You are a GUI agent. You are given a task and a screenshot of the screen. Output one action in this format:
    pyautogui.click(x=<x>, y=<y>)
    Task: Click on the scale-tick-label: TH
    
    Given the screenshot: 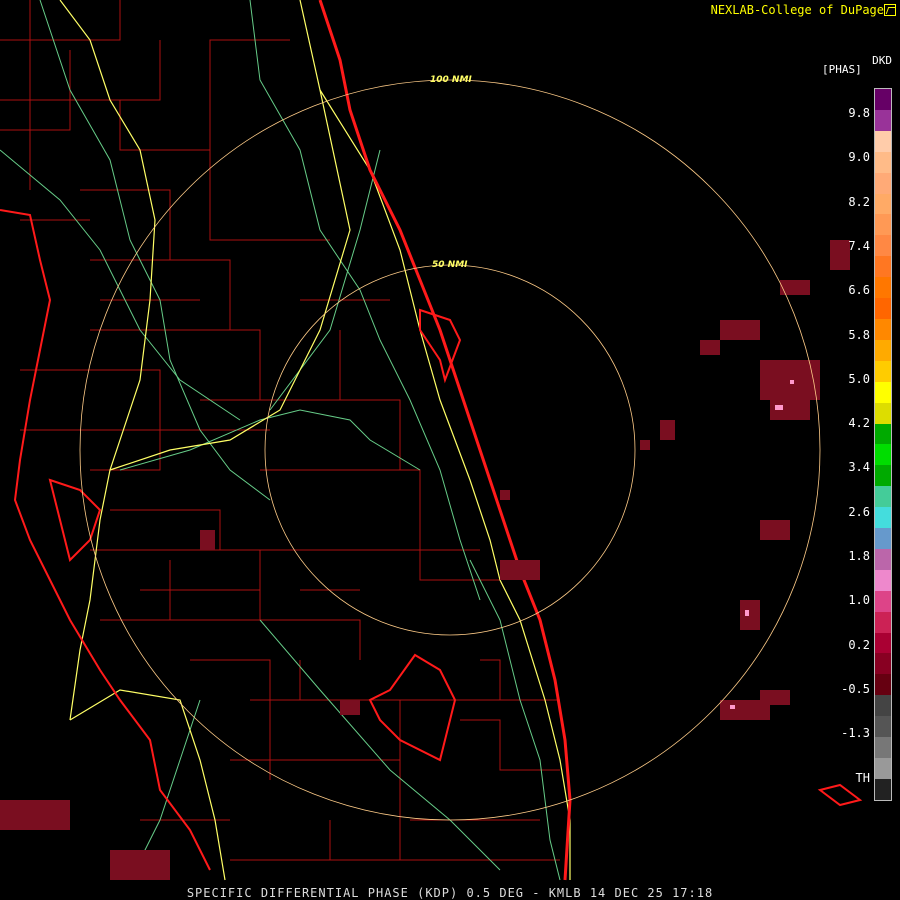 What is the action you would take?
    pyautogui.click(x=862, y=777)
    